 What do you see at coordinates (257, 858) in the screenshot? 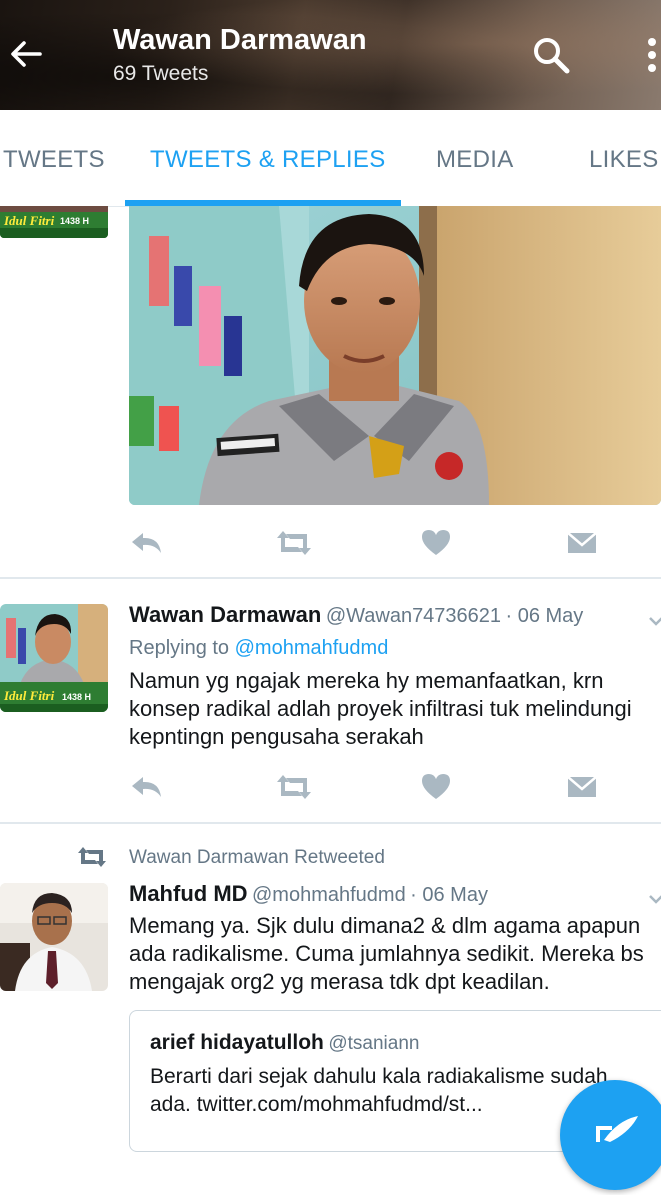
I see `retweeted-by-label: Wawan Darmawan Retweeted` at bounding box center [257, 858].